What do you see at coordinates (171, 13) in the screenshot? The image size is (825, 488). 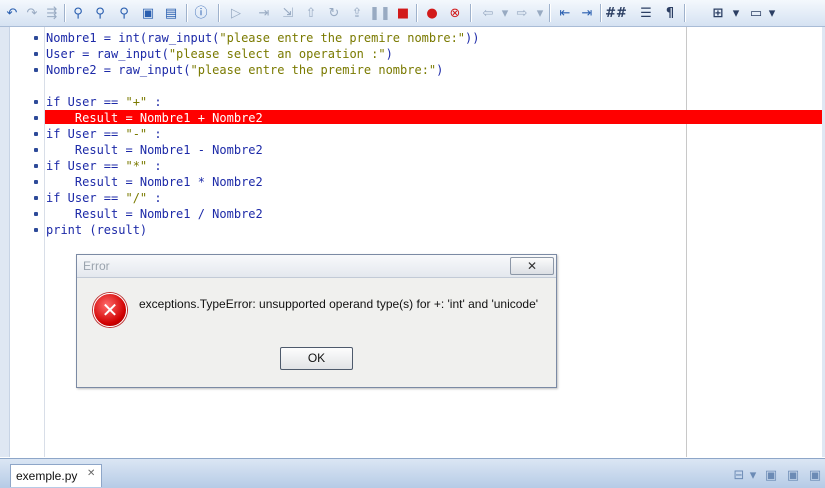 I see `find-in-files-icon: ▤` at bounding box center [171, 13].